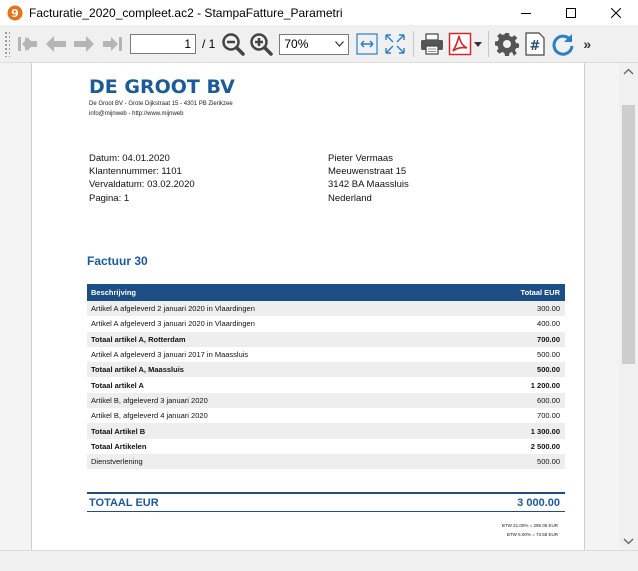 The height and width of the screenshot is (571, 638). Describe the element at coordinates (529, 525) in the screenshot. I see `vat-line-high: BTW 21.00% = 295.05 EUR` at that location.